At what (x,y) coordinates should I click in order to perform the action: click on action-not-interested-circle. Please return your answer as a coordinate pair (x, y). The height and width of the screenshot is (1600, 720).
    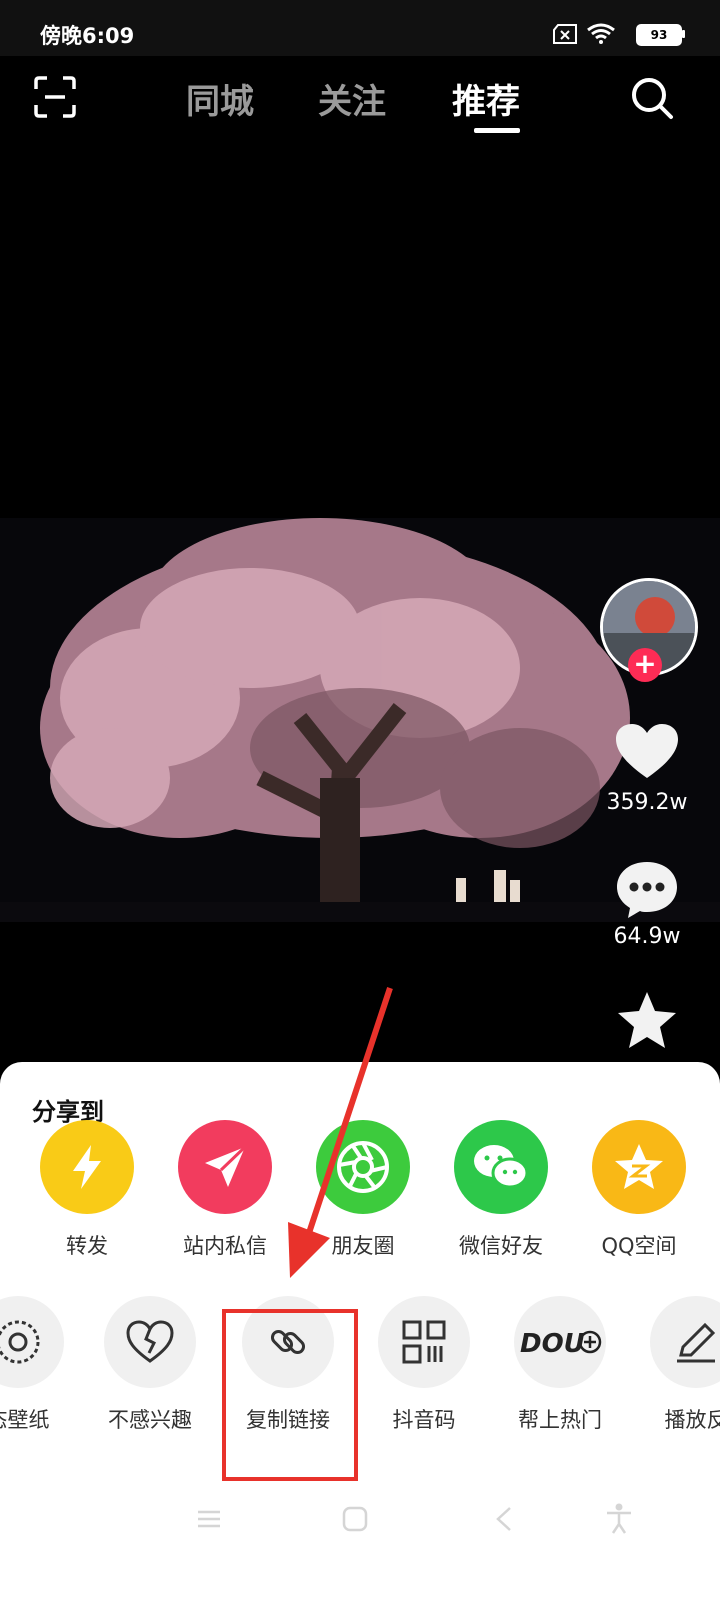
    Looking at the image, I should click on (150, 1342).